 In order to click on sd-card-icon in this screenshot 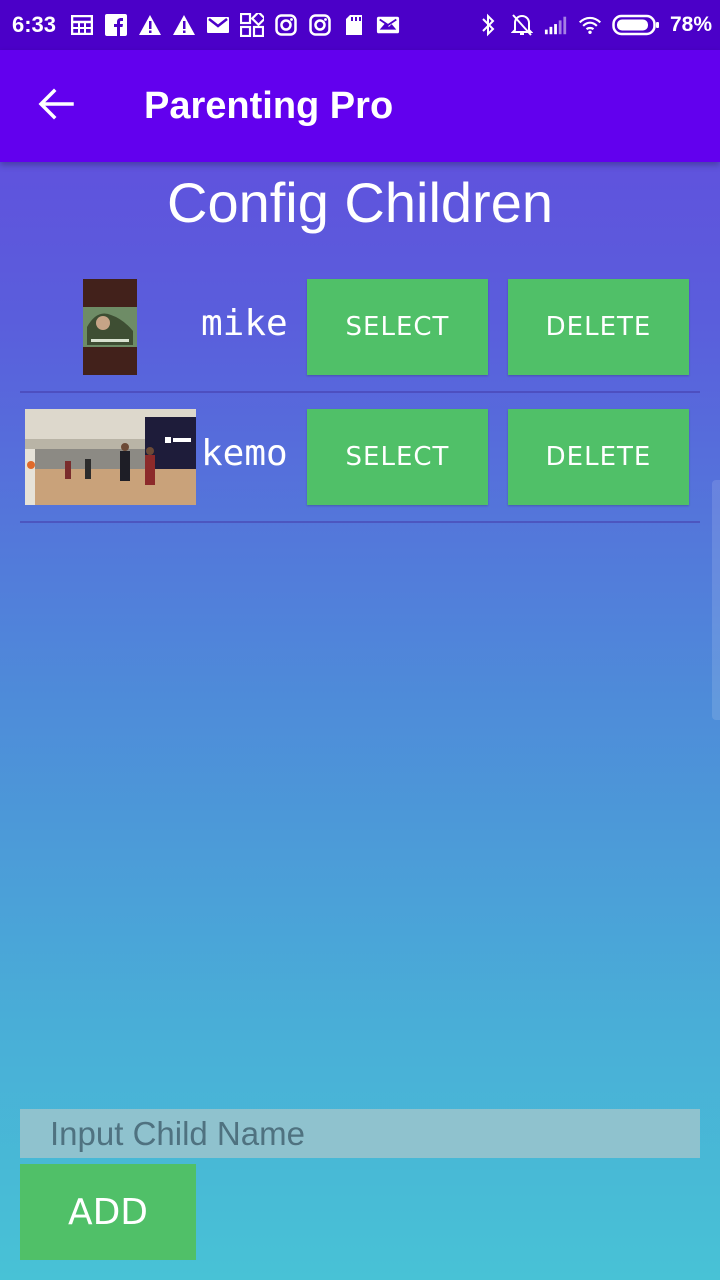, I will do `click(354, 25)`.